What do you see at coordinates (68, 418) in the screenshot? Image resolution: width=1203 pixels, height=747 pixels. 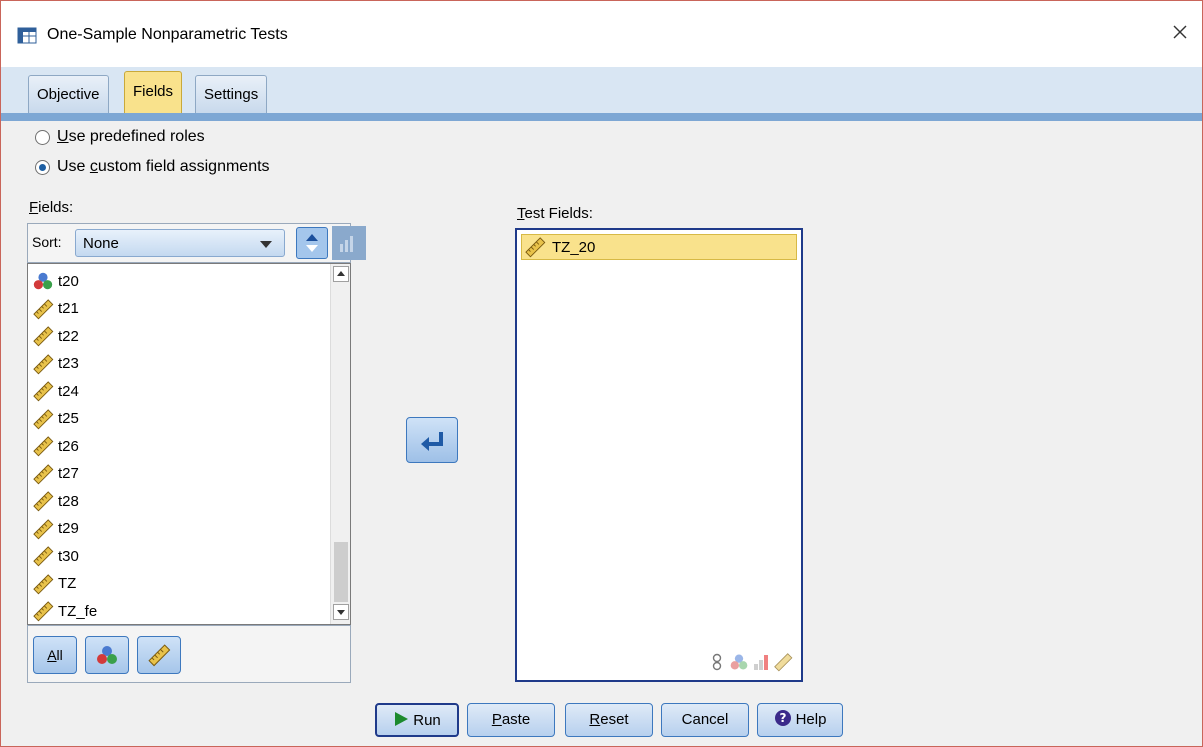 I see `field-name: t25` at bounding box center [68, 418].